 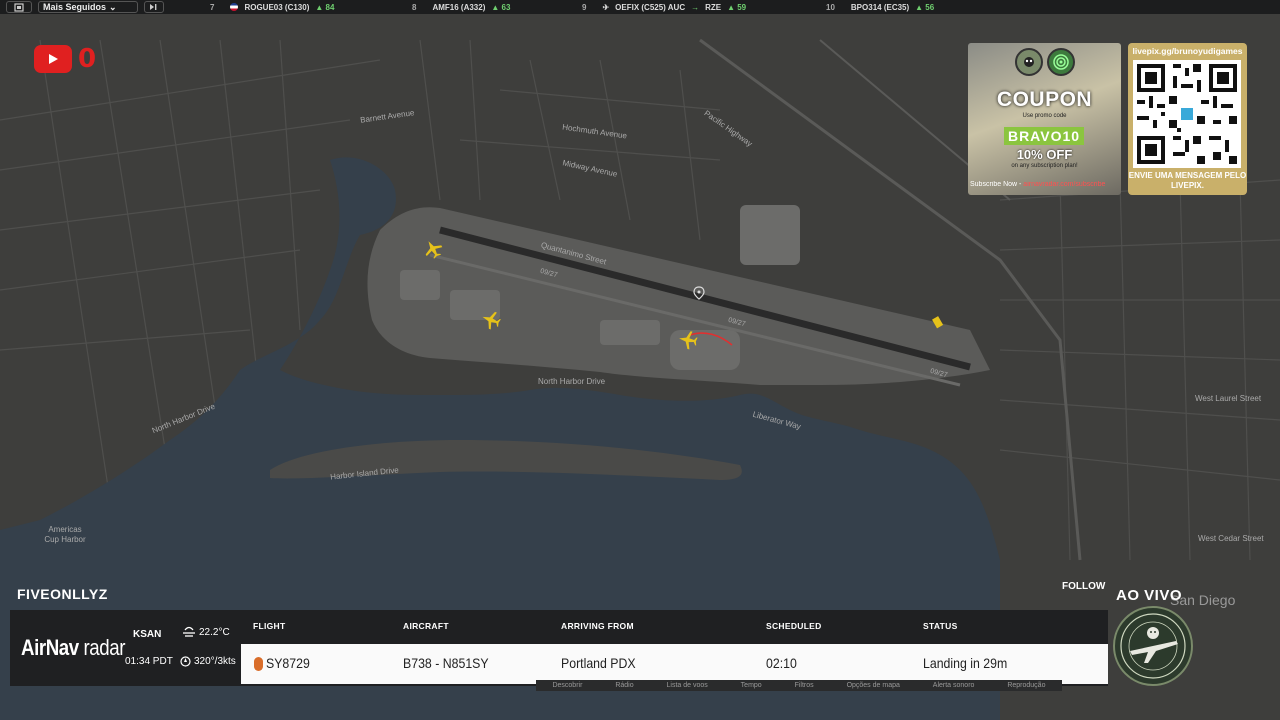 I want to click on streamer-name: FIVEONLLYZ, so click(x=62, y=594).